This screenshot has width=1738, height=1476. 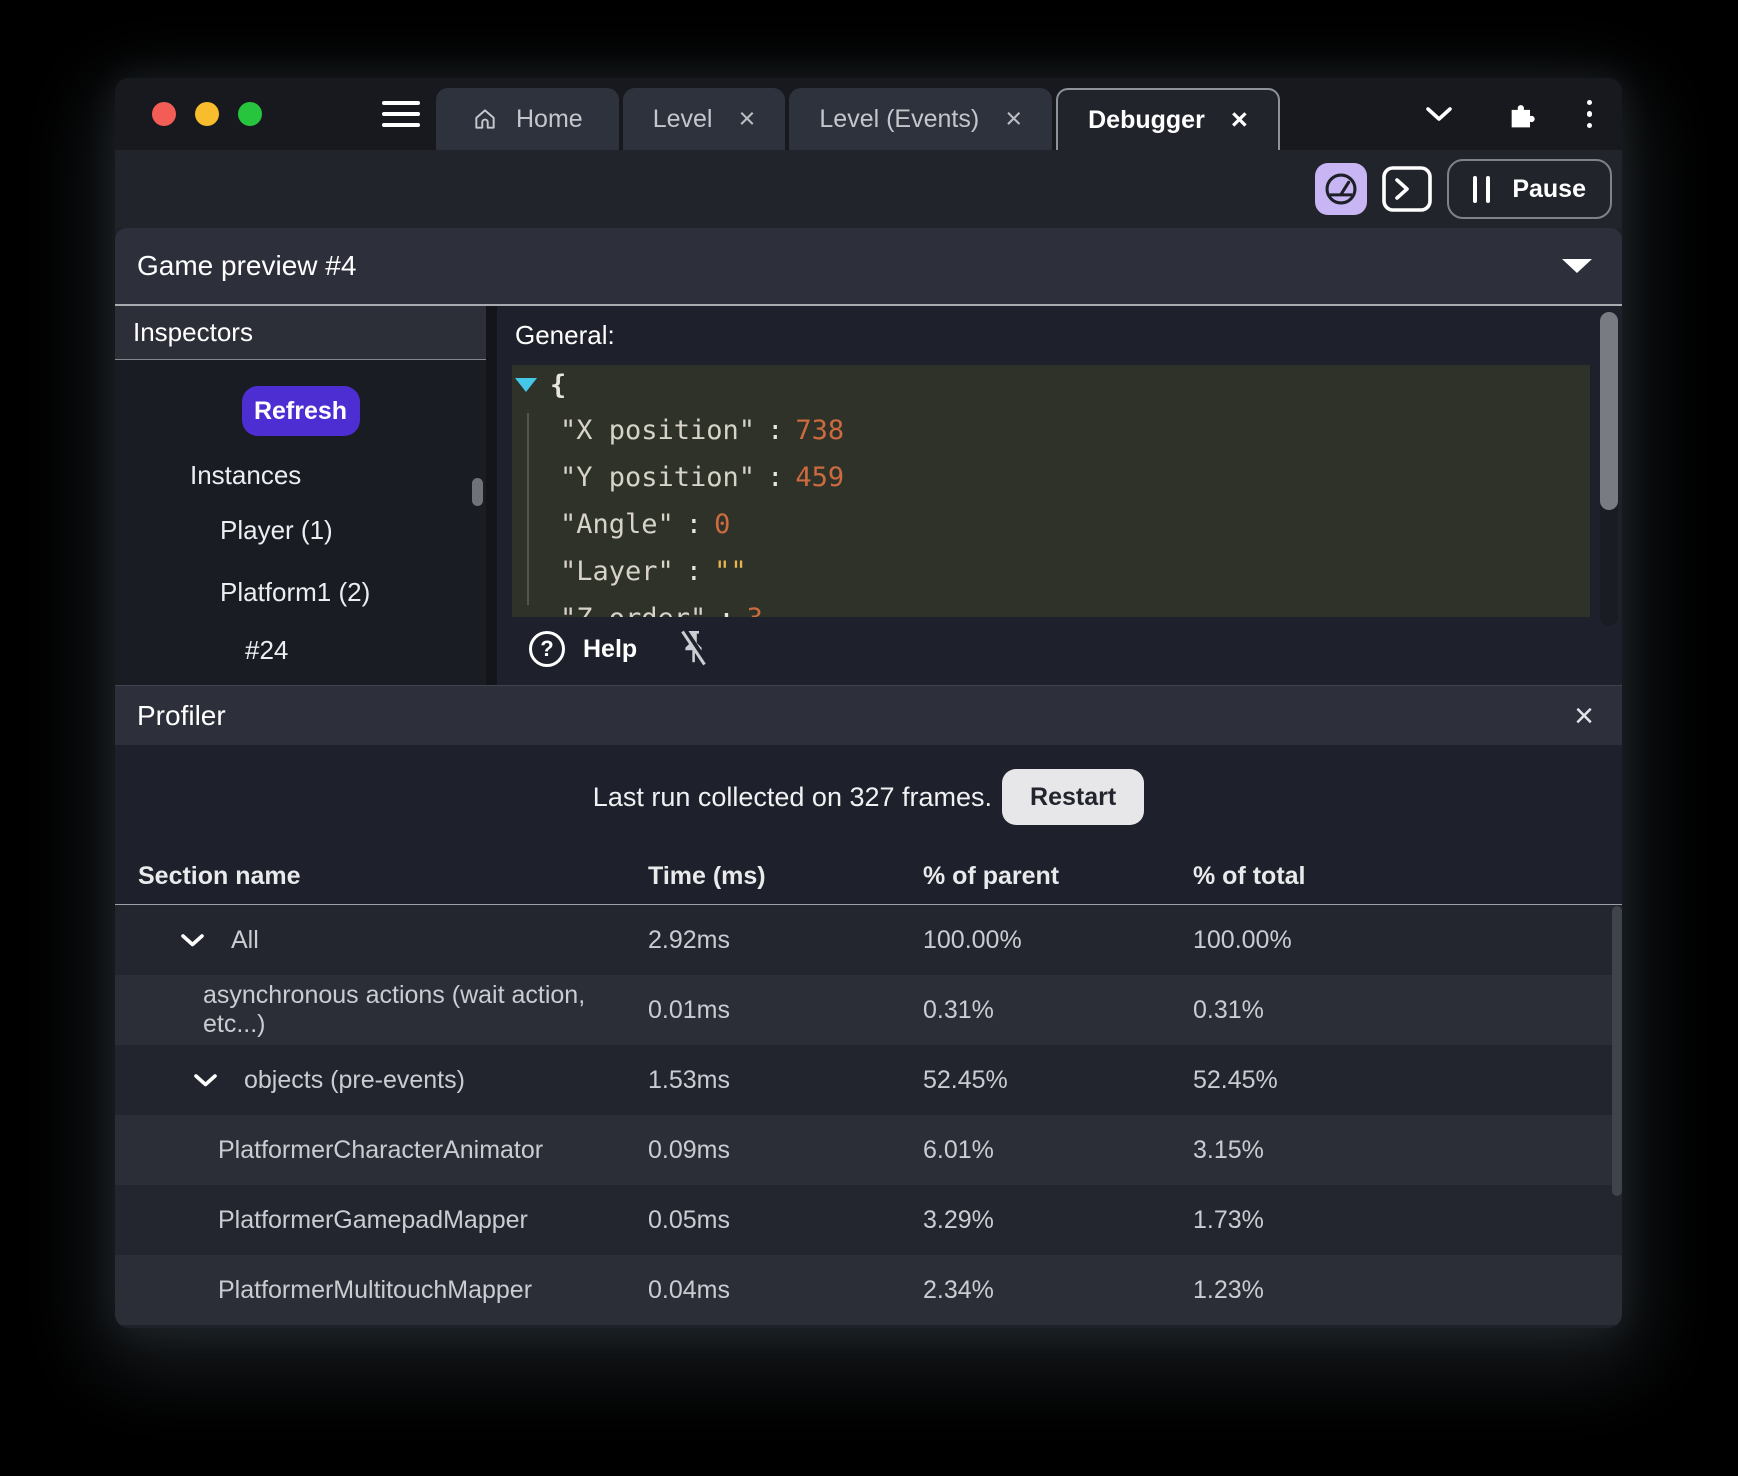 What do you see at coordinates (965, 1079) in the screenshot?
I see `percent-parent-value: 52.45%` at bounding box center [965, 1079].